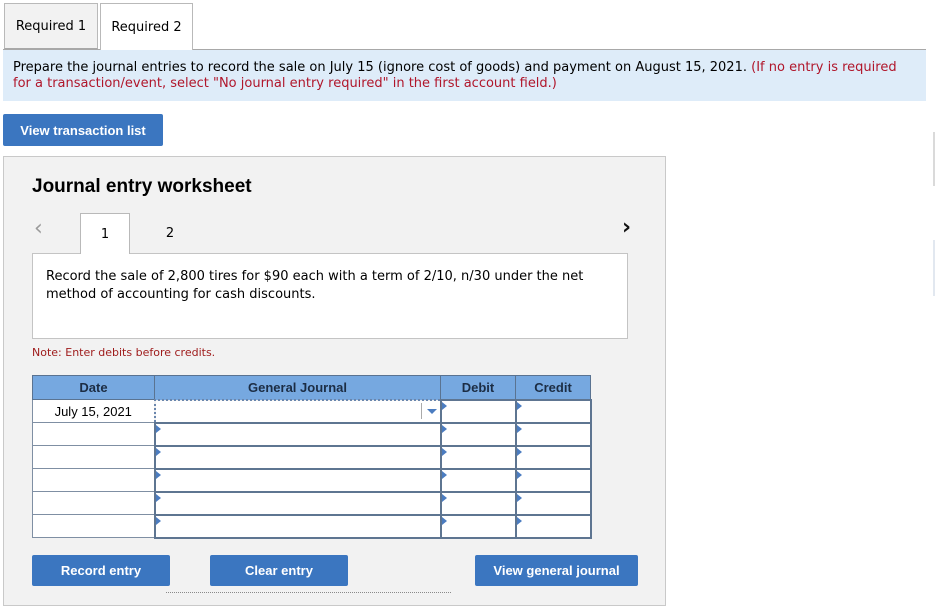  I want to click on debits-note: Note: Enter debits before credits., so click(124, 352).